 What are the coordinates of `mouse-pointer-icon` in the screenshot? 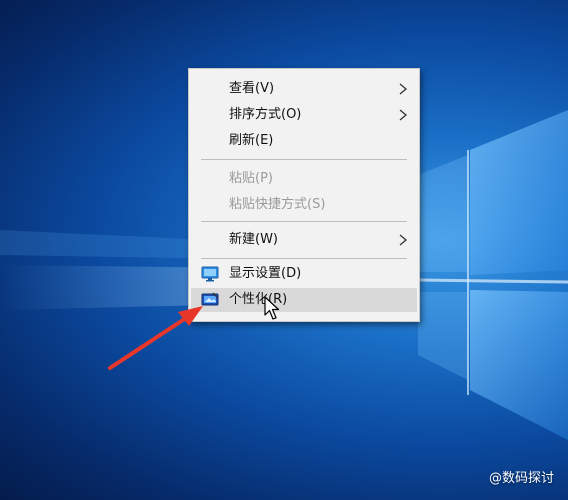 It's located at (272, 308).